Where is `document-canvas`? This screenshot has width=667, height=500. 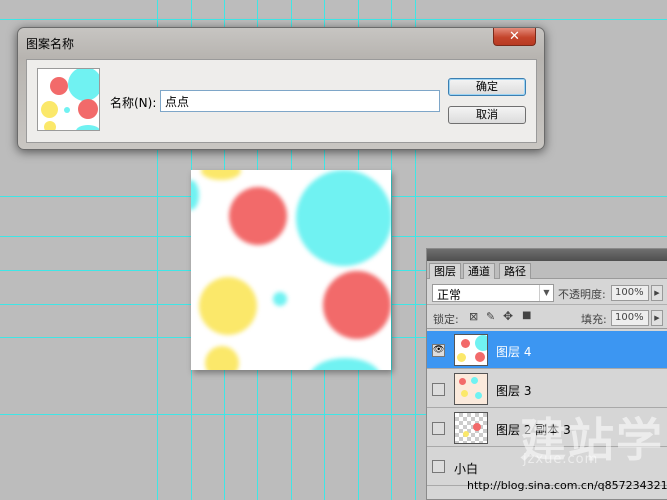 document-canvas is located at coordinates (291, 270).